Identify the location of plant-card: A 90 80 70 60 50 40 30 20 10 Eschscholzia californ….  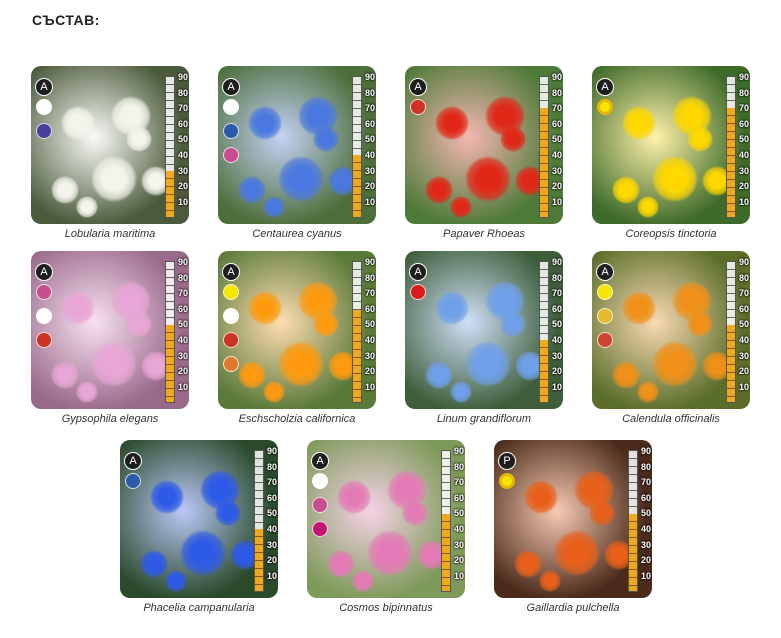
(297, 338).